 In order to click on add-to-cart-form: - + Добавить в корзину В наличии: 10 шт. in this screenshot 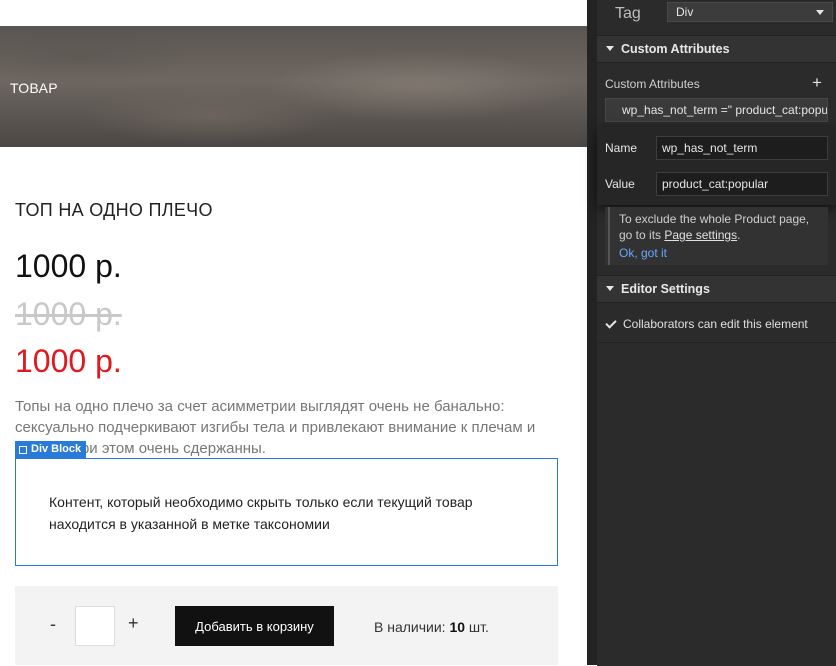, I will do `click(286, 625)`.